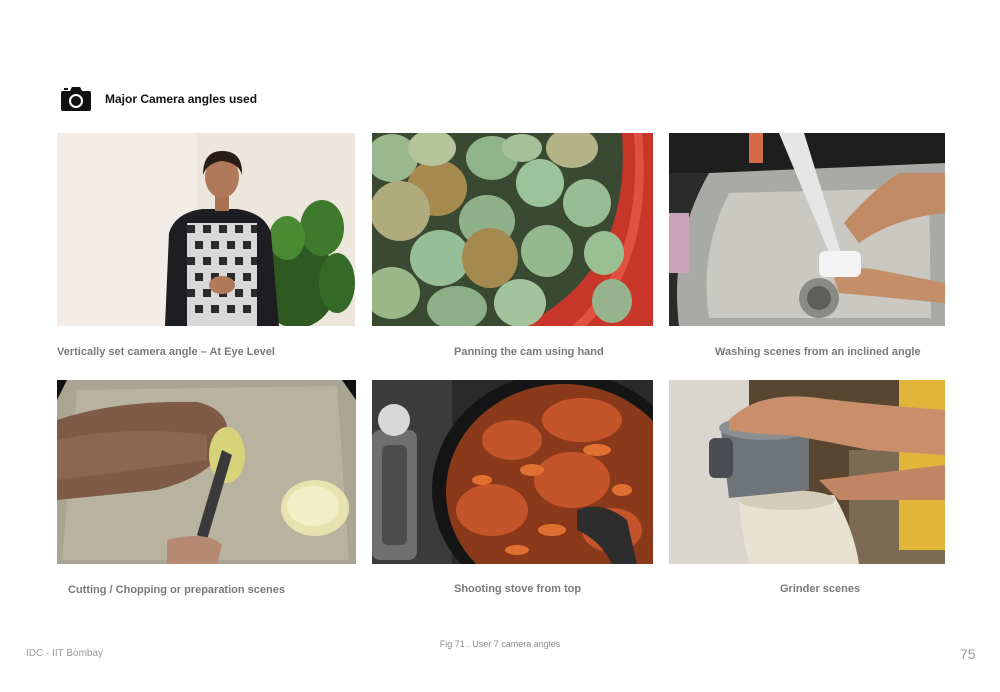 The height and width of the screenshot is (692, 1000). I want to click on section-title: Major Camera angles used, so click(181, 99).